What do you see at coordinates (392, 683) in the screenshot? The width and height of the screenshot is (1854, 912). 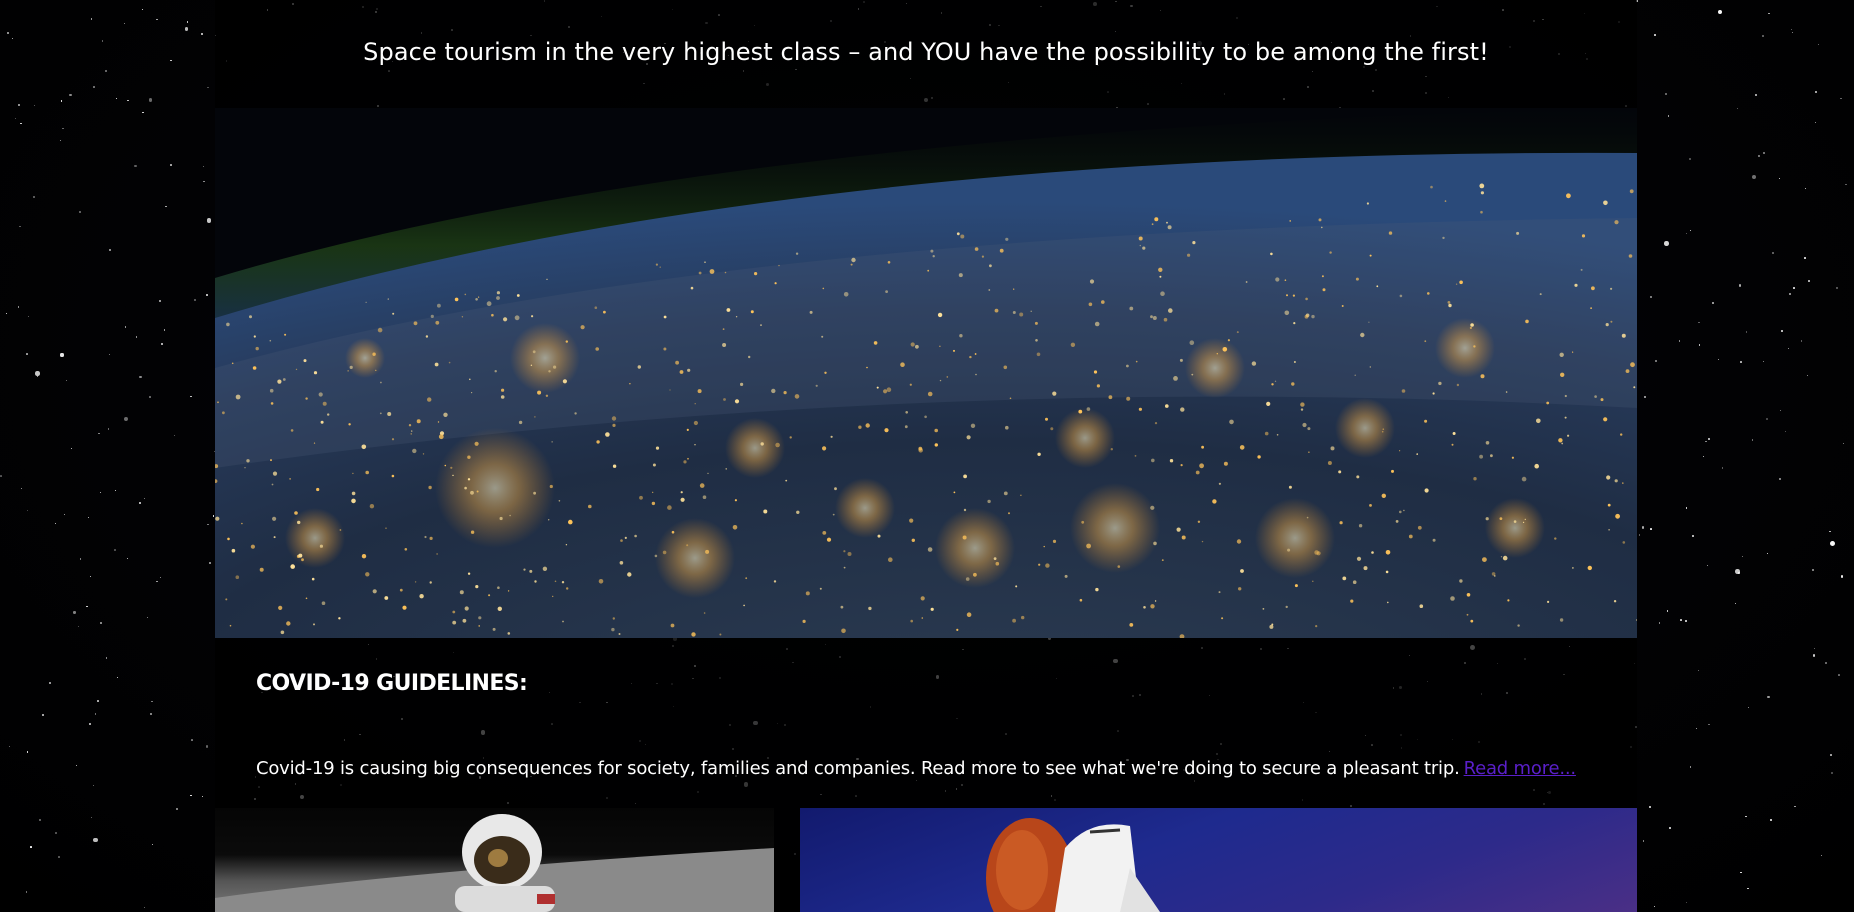 I see `covid-heading: COVID-19 GUIDELINES:` at bounding box center [392, 683].